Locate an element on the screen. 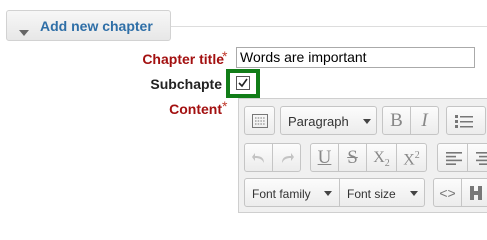 This screenshot has width=487, height=240. bold-button: B is located at coordinates (396, 120).